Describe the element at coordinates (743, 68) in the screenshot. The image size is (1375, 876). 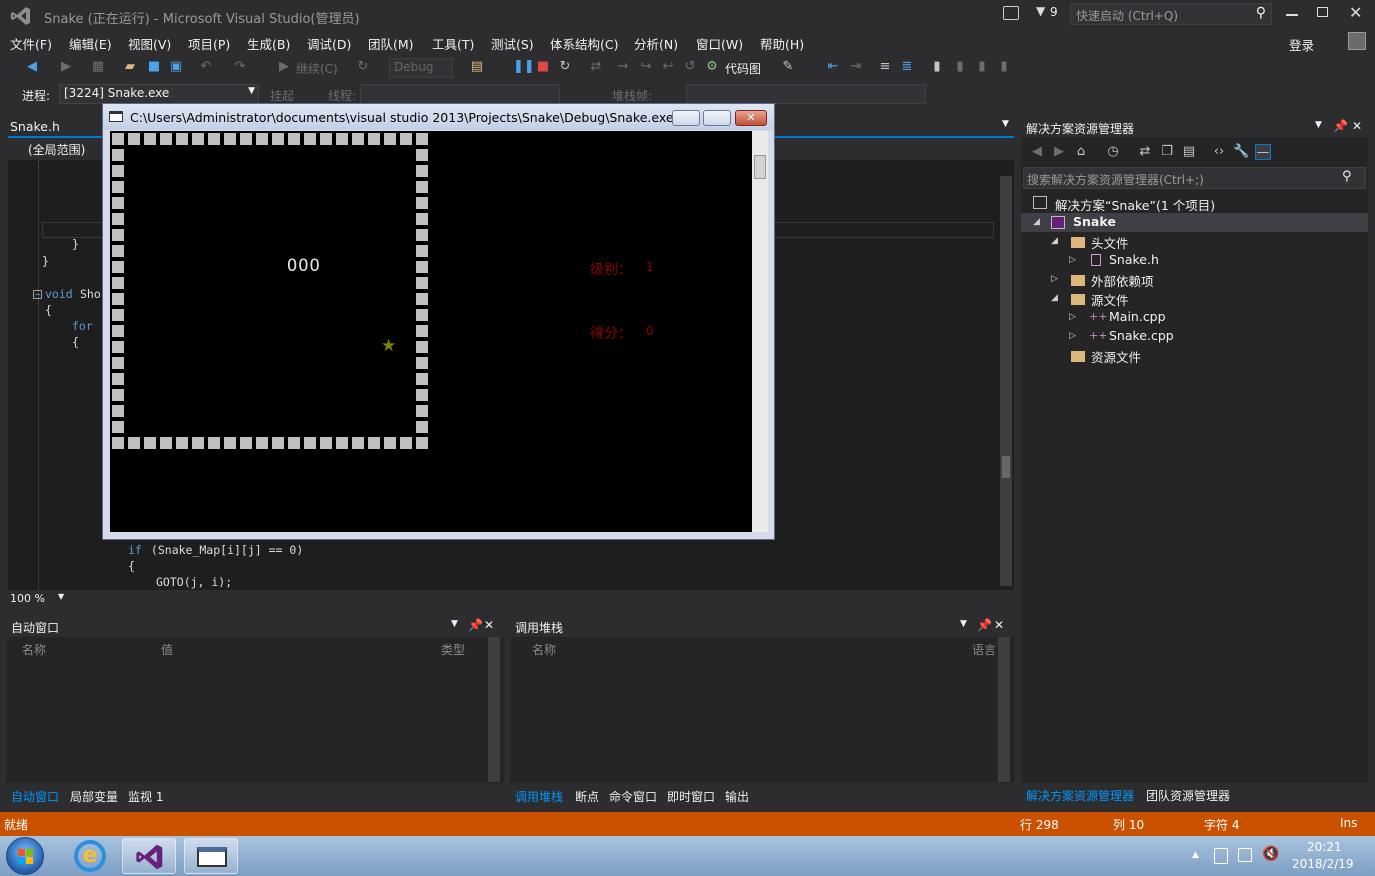
I see `code-map-button: 代码图` at that location.